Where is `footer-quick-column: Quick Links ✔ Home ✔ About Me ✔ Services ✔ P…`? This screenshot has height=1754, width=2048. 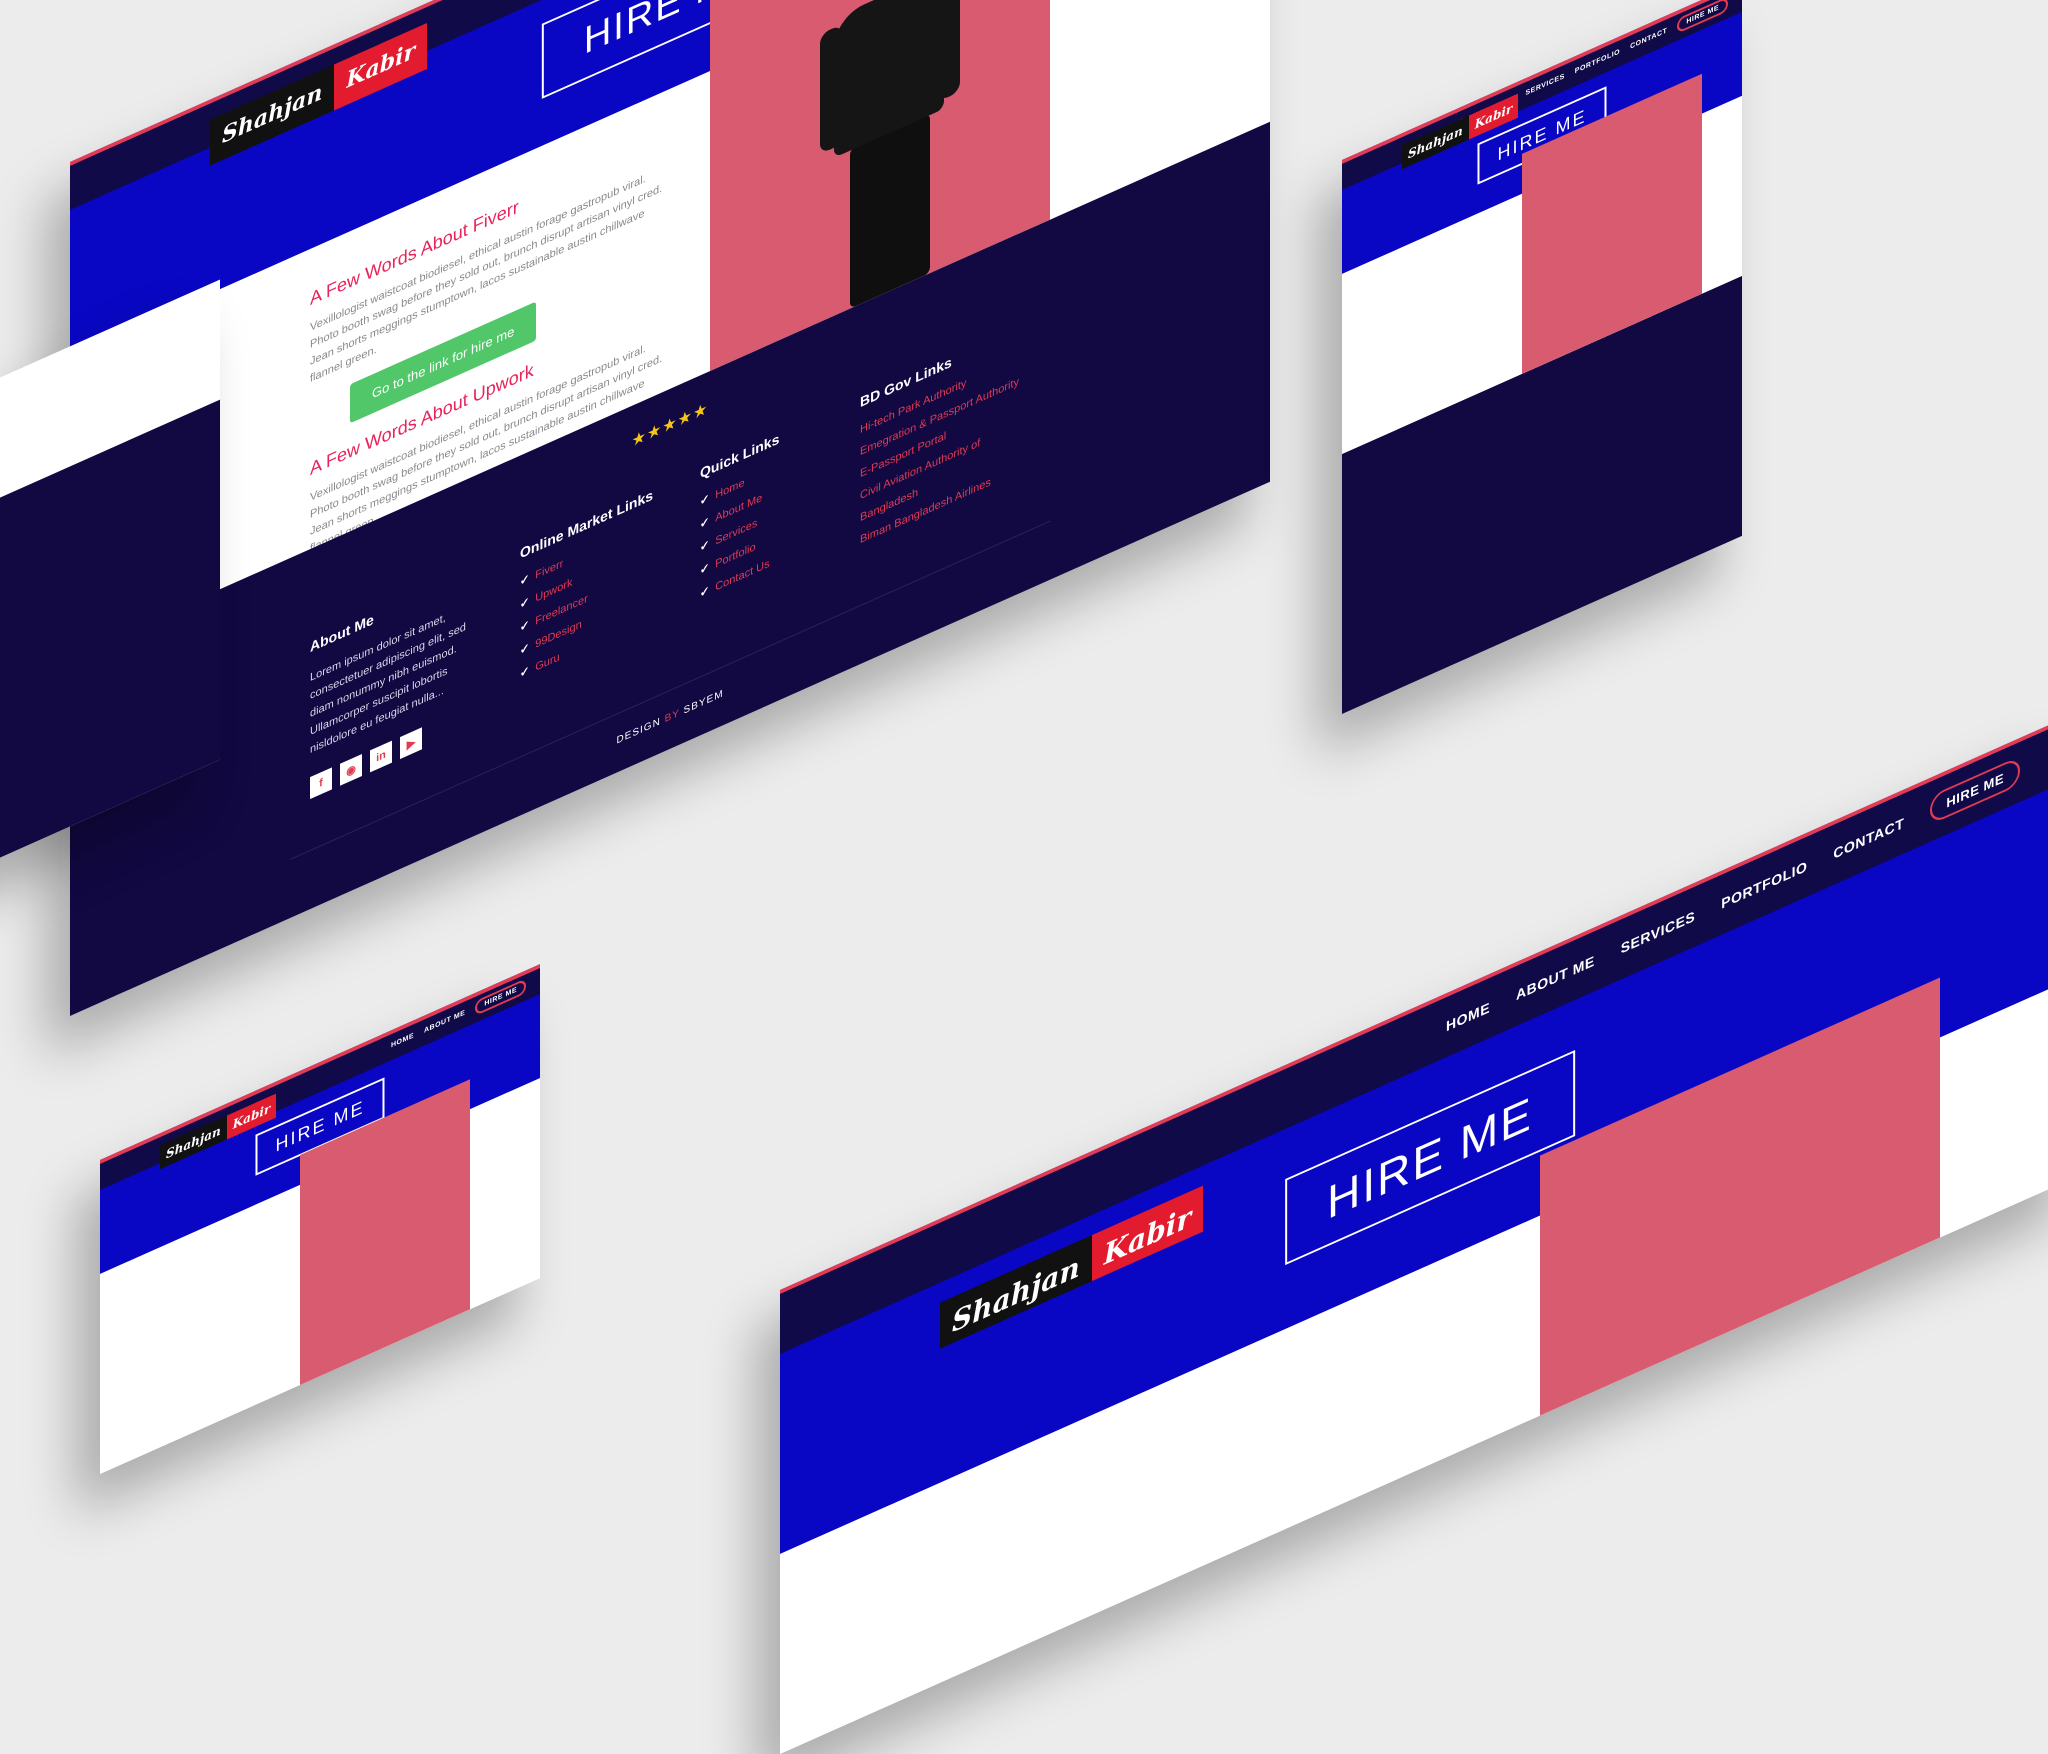
footer-quick-column: Quick Links ✔ Home ✔ About Me ✔ Services ✔ P… is located at coordinates (739, 520).